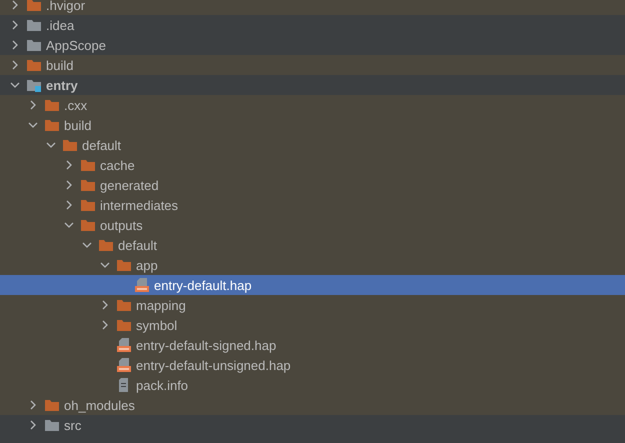 The height and width of the screenshot is (443, 625). Describe the element at coordinates (206, 345) in the screenshot. I see `file-name: entry-default-signed.hap` at that location.